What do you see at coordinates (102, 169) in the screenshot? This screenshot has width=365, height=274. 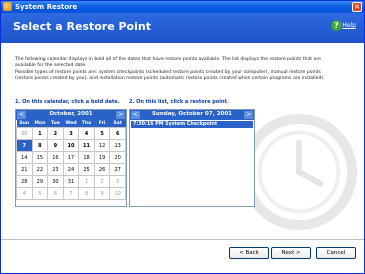 I see `calendar-day: 26` at bounding box center [102, 169].